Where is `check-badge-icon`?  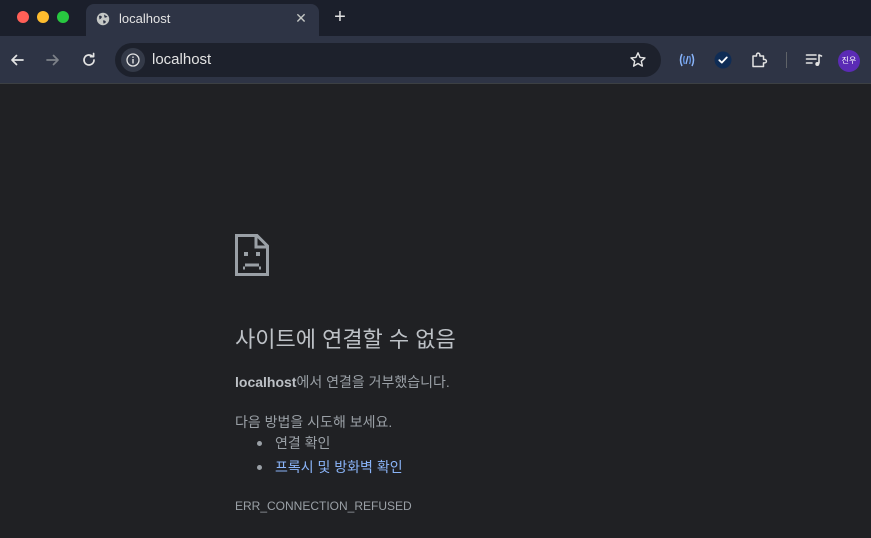
check-badge-icon is located at coordinates (723, 60).